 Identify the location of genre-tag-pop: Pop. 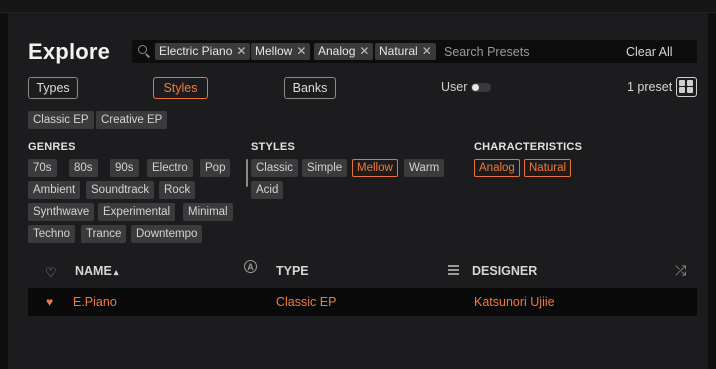
(215, 168).